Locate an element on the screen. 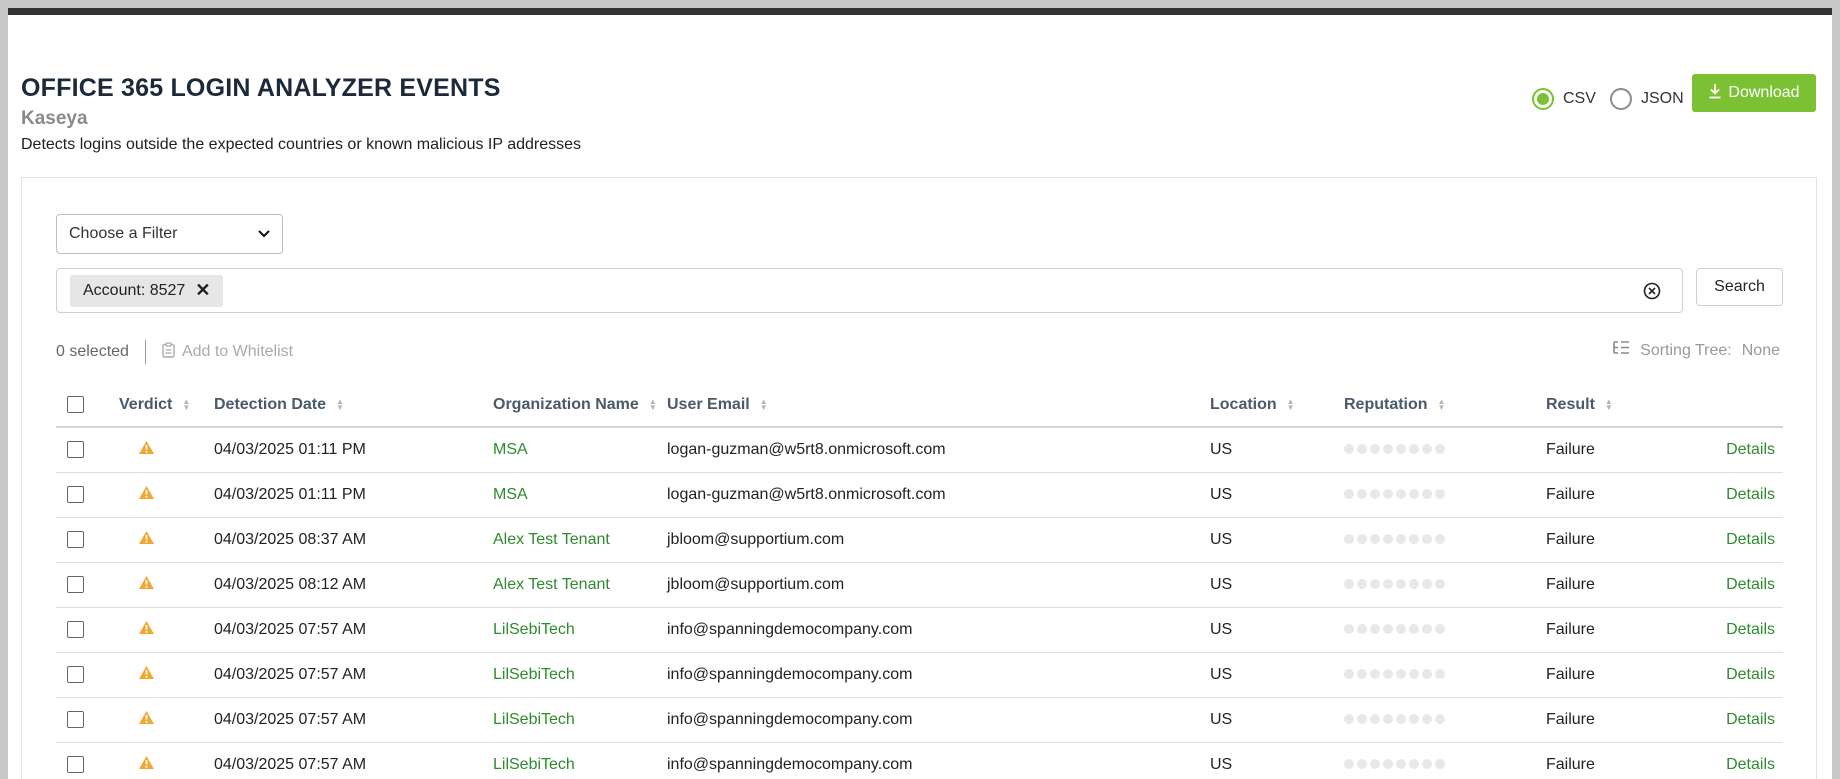  col-location: Location ▲ ▼ is located at coordinates (1277, 406).